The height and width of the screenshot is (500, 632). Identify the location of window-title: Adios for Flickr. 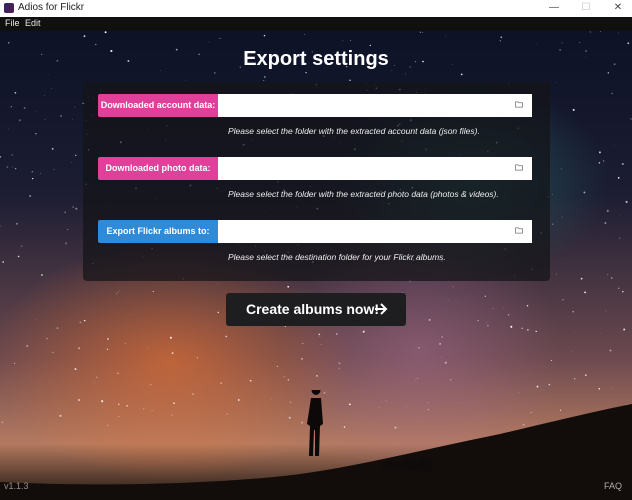
(51, 7).